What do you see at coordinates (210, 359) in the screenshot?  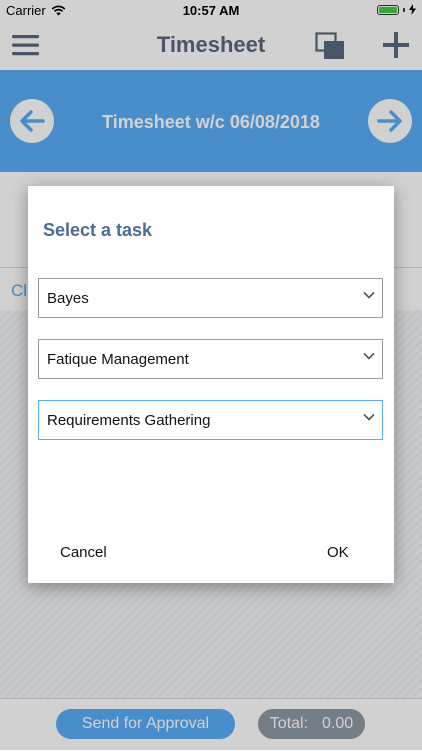 I see `task-select-2: Fatique Management` at bounding box center [210, 359].